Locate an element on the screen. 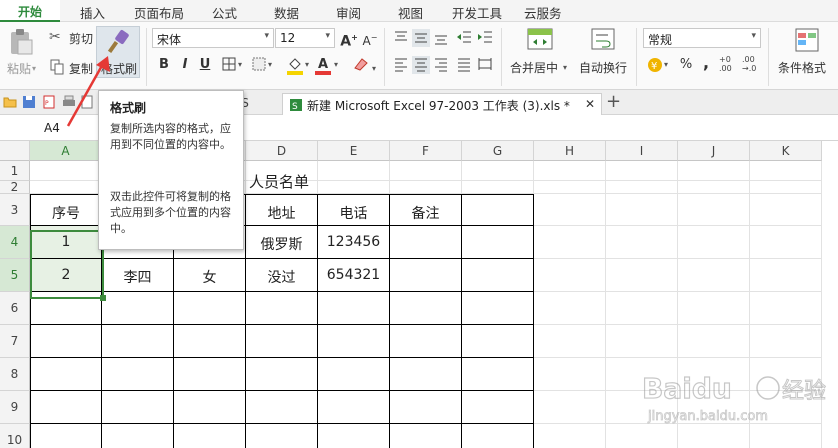  paste-dropdown-icon: ▾ is located at coordinates (34, 68).